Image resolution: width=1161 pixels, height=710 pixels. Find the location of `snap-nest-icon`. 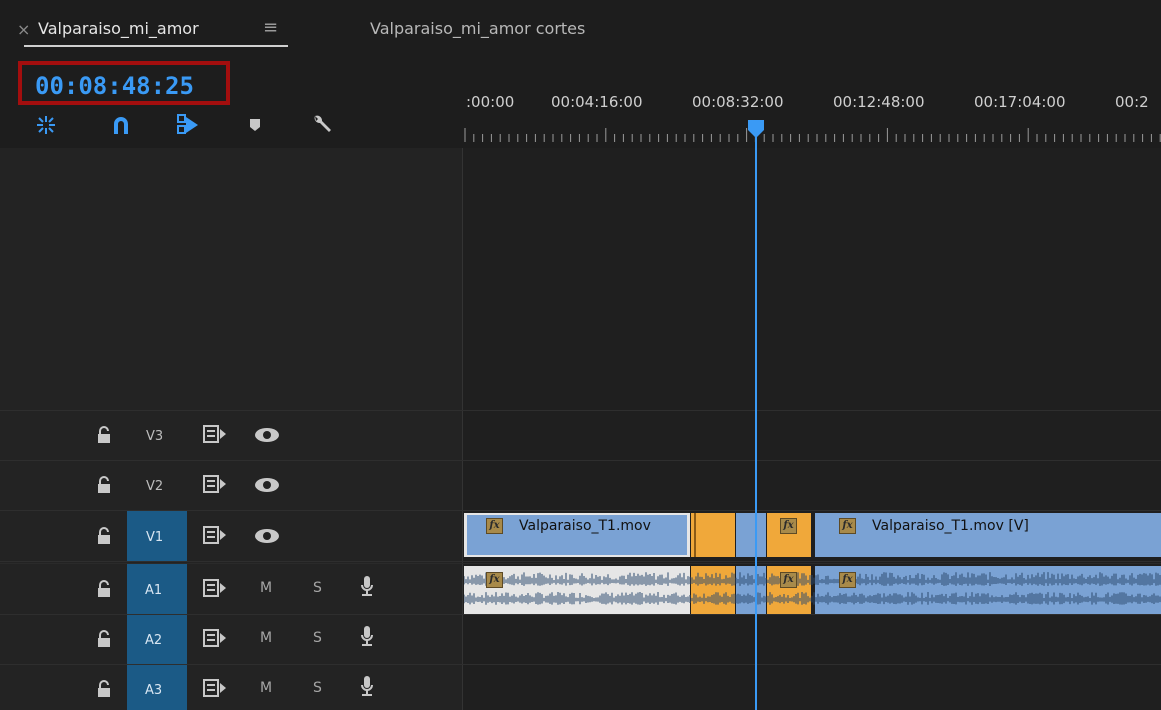

snap-nest-icon is located at coordinates (46, 125).